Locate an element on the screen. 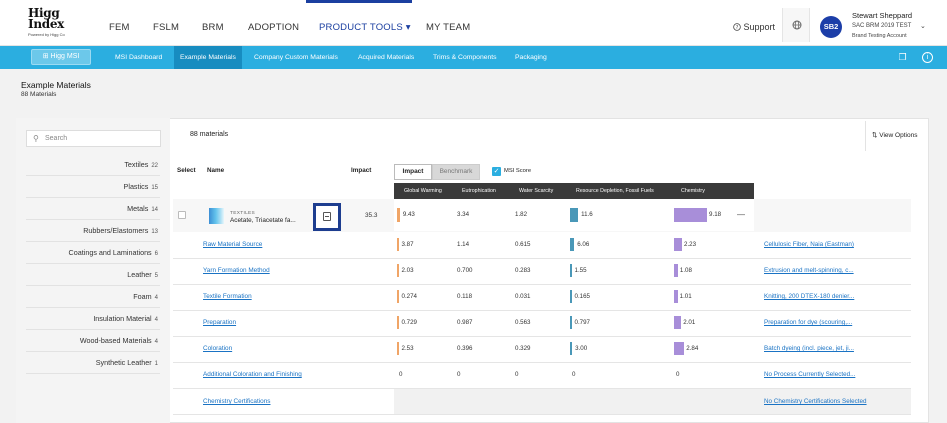 The height and width of the screenshot is (423, 947). resource-depletion-value: 11.6 is located at coordinates (587, 214).